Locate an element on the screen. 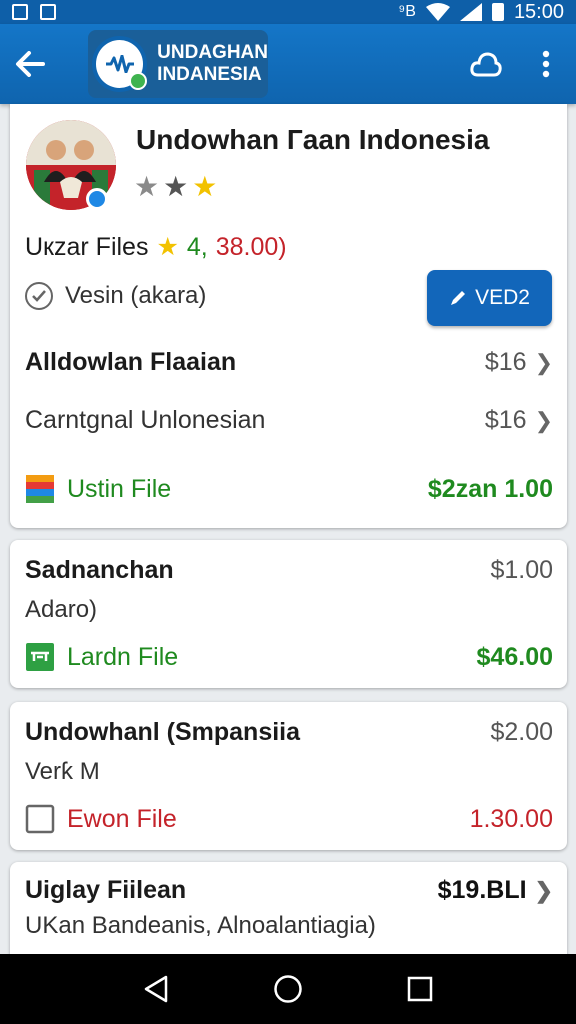 The height and width of the screenshot is (1024, 576). logo-mark-icon is located at coordinates (120, 64).